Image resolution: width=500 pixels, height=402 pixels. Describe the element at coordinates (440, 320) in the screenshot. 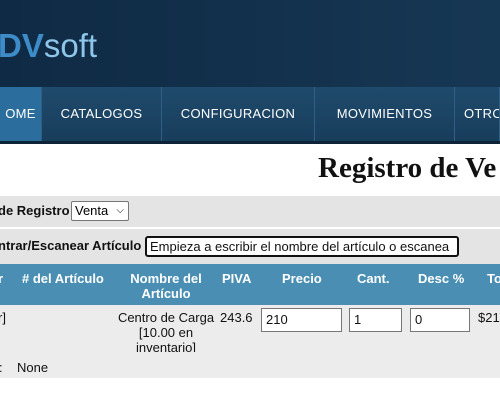

I see `descuento-input: 0` at that location.